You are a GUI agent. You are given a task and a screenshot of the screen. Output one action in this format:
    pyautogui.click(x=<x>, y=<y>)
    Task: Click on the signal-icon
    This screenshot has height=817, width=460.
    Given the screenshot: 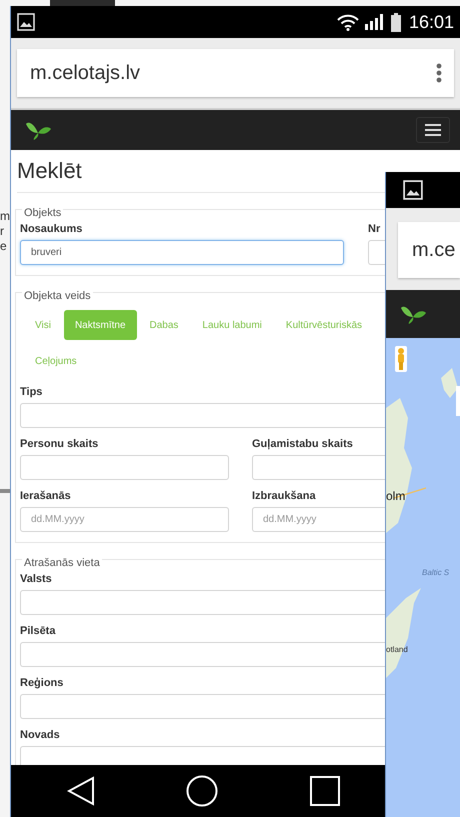 What is the action you would take?
    pyautogui.click(x=374, y=22)
    